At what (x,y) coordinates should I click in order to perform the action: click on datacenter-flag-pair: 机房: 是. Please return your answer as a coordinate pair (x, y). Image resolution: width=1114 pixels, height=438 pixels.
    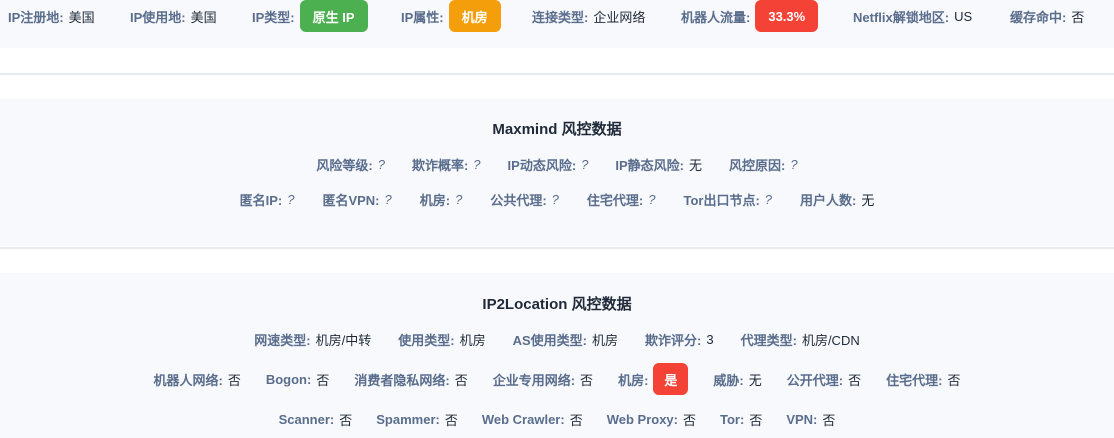
    Looking at the image, I should click on (653, 379).